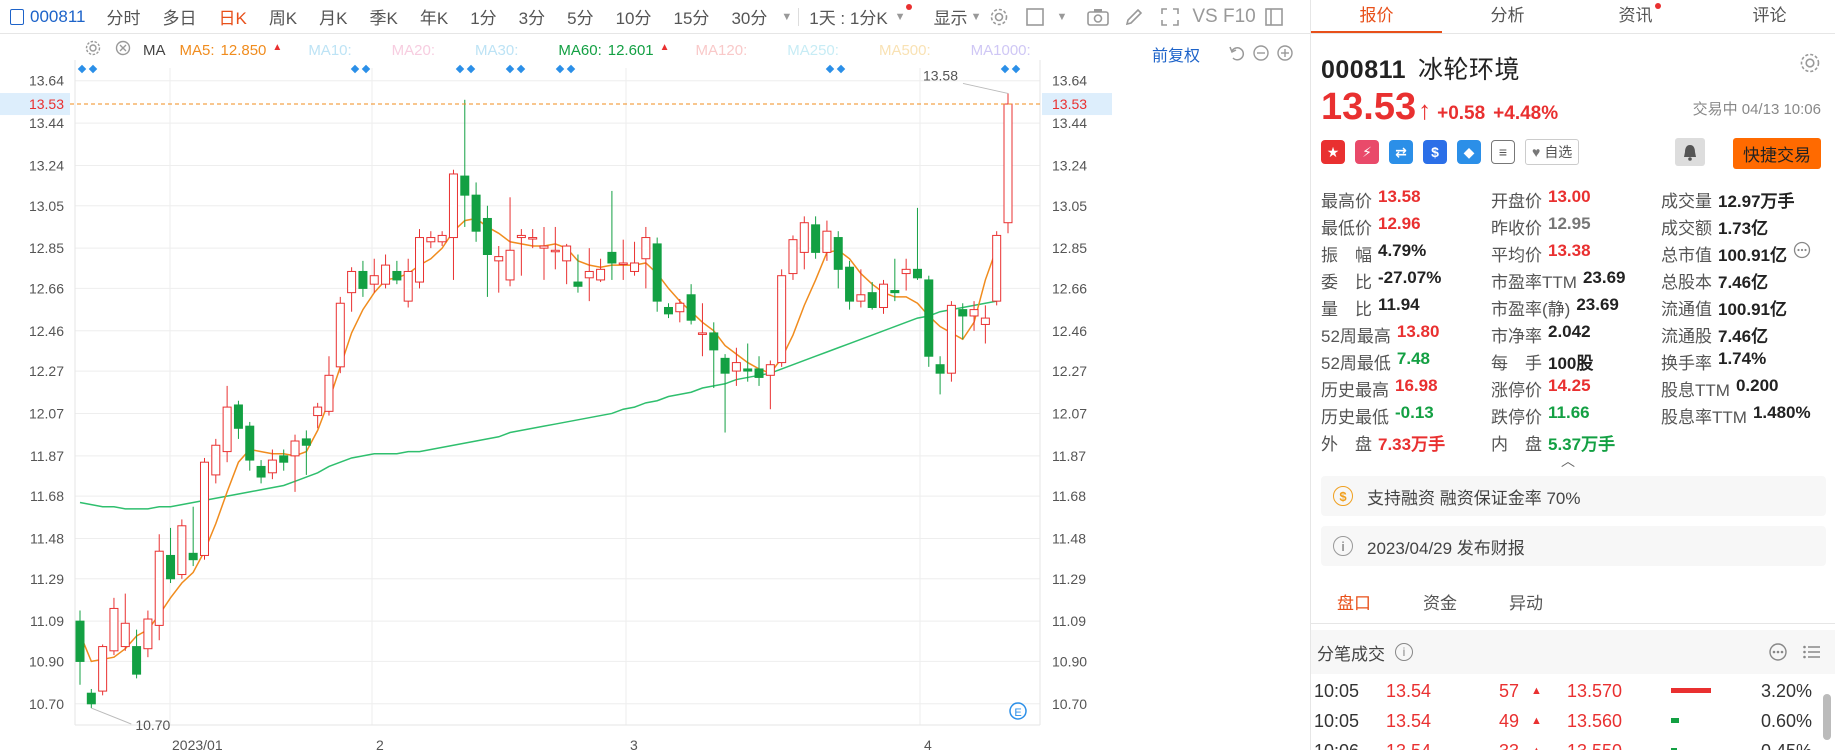  Describe the element at coordinates (434, 16) in the screenshot. I see `timeframe-tab: 年K` at that location.